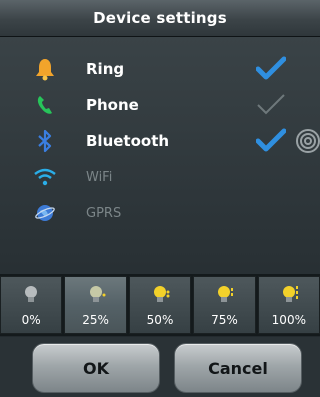 Image resolution: width=320 pixels, height=397 pixels. Describe the element at coordinates (45, 141) in the screenshot. I see `bluetooth-icon` at that location.